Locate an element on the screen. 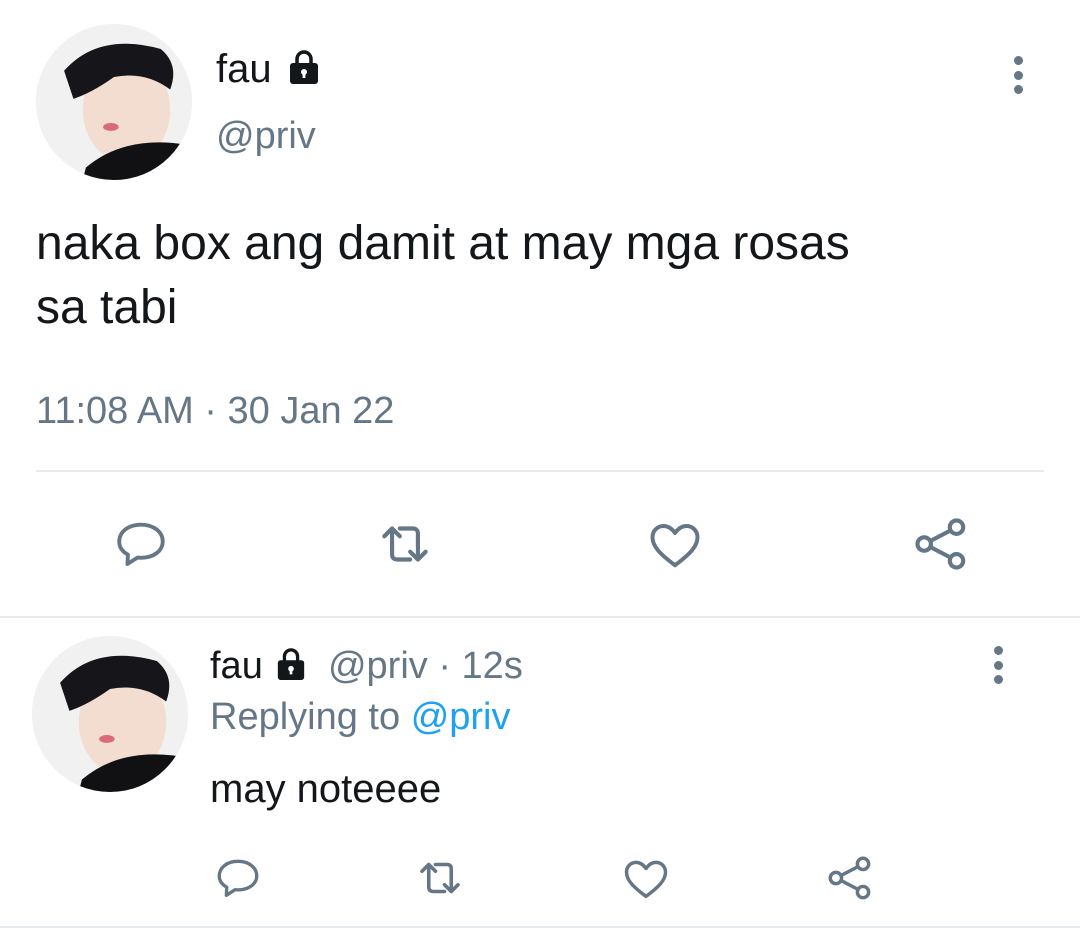  author-name-row: fau is located at coordinates (268, 68).